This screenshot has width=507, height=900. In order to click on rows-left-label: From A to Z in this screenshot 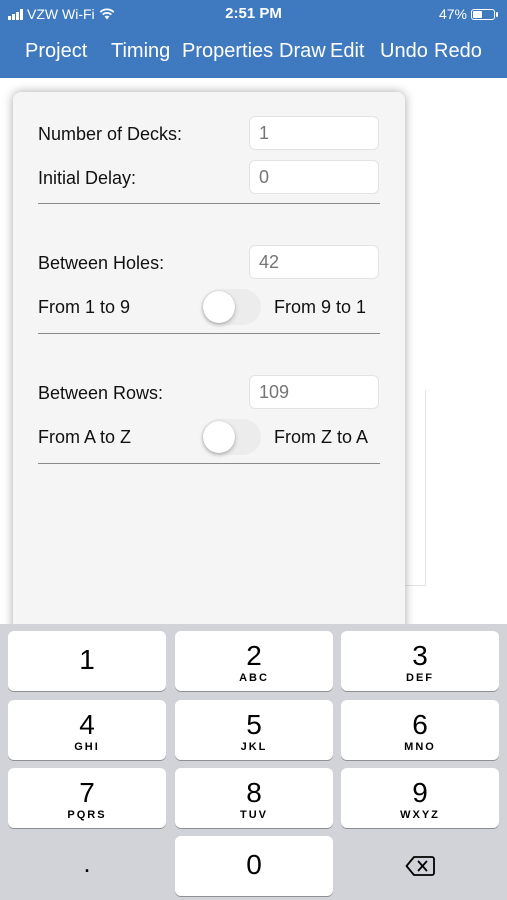, I will do `click(85, 437)`.